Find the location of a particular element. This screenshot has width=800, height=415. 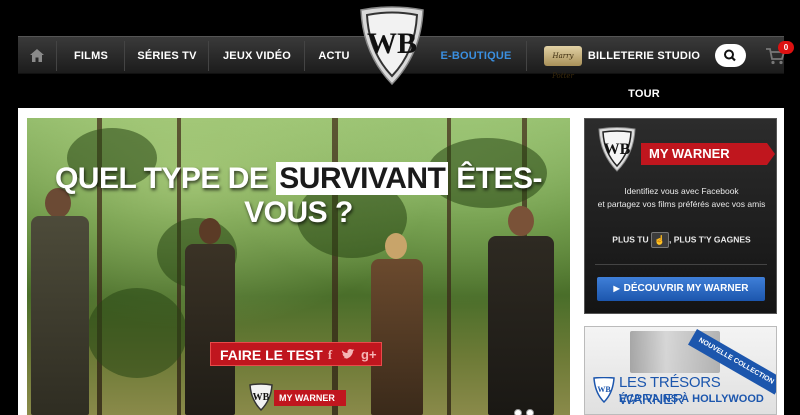

nav-jeux-video: Jeux Vidéo is located at coordinates (257, 56).